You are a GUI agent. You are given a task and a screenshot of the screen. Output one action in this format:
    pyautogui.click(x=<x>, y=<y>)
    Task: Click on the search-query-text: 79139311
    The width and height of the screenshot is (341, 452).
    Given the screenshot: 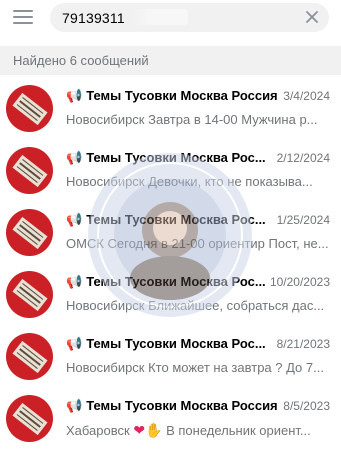 What is the action you would take?
    pyautogui.click(x=93, y=18)
    